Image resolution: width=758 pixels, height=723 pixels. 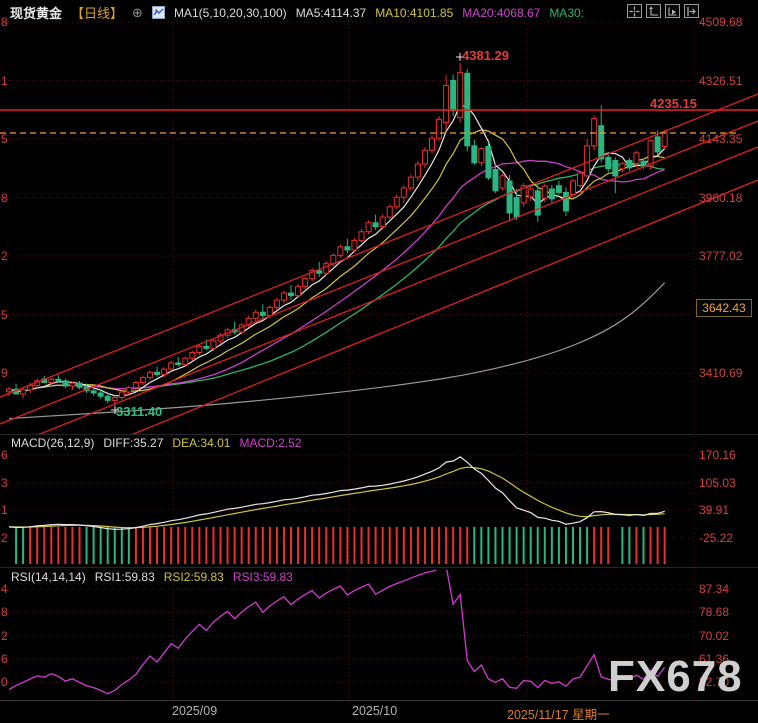 What do you see at coordinates (716, 537) in the screenshot?
I see `y-axis-tick-label: -25.22` at bounding box center [716, 537].